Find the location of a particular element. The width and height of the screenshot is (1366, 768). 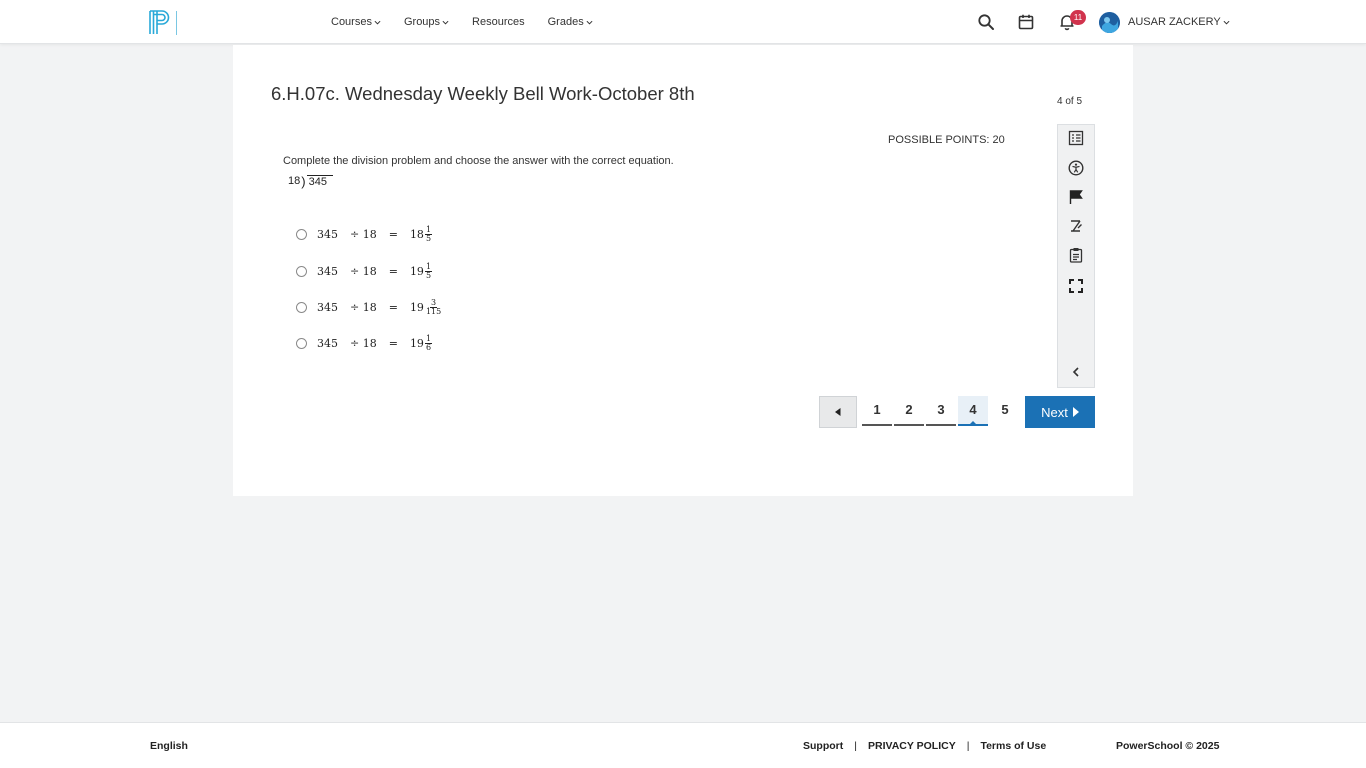

calendar-icon is located at coordinates (1026, 22).